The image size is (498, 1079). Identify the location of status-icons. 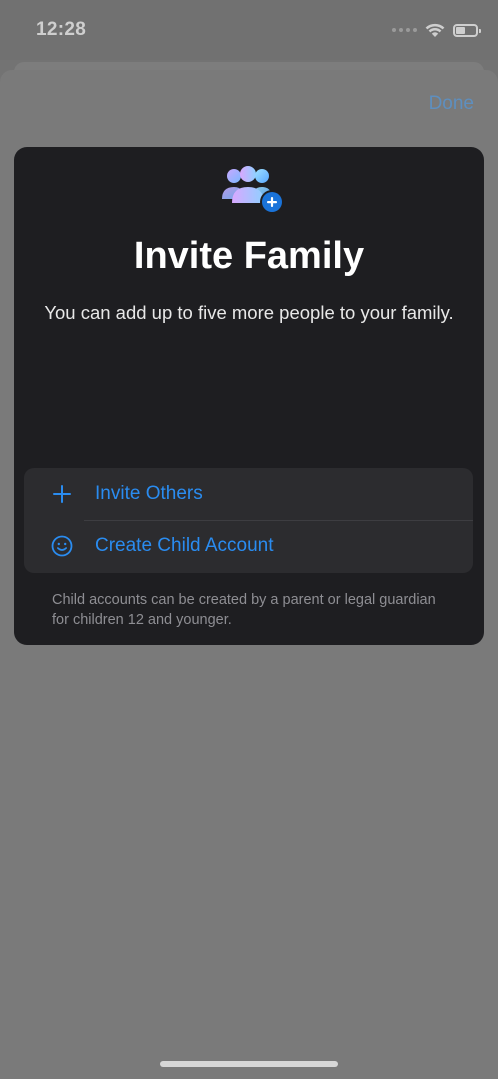
(436, 30).